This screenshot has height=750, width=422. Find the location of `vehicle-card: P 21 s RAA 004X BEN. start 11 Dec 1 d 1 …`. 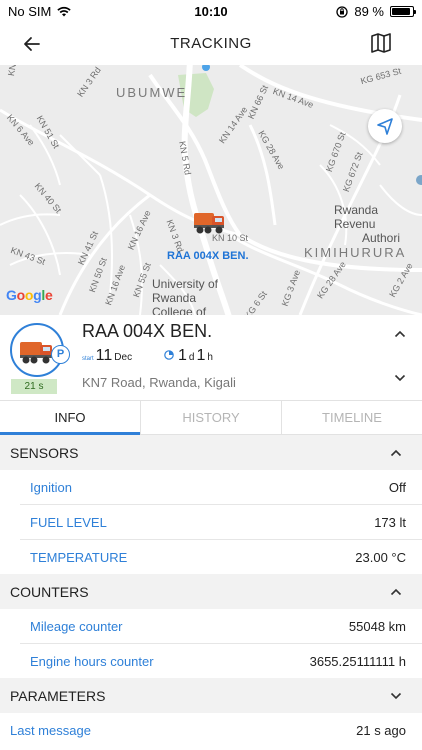

vehicle-card: P 21 s RAA 004X BEN. start 11 Dec 1 d 1 … is located at coordinates (211, 357).